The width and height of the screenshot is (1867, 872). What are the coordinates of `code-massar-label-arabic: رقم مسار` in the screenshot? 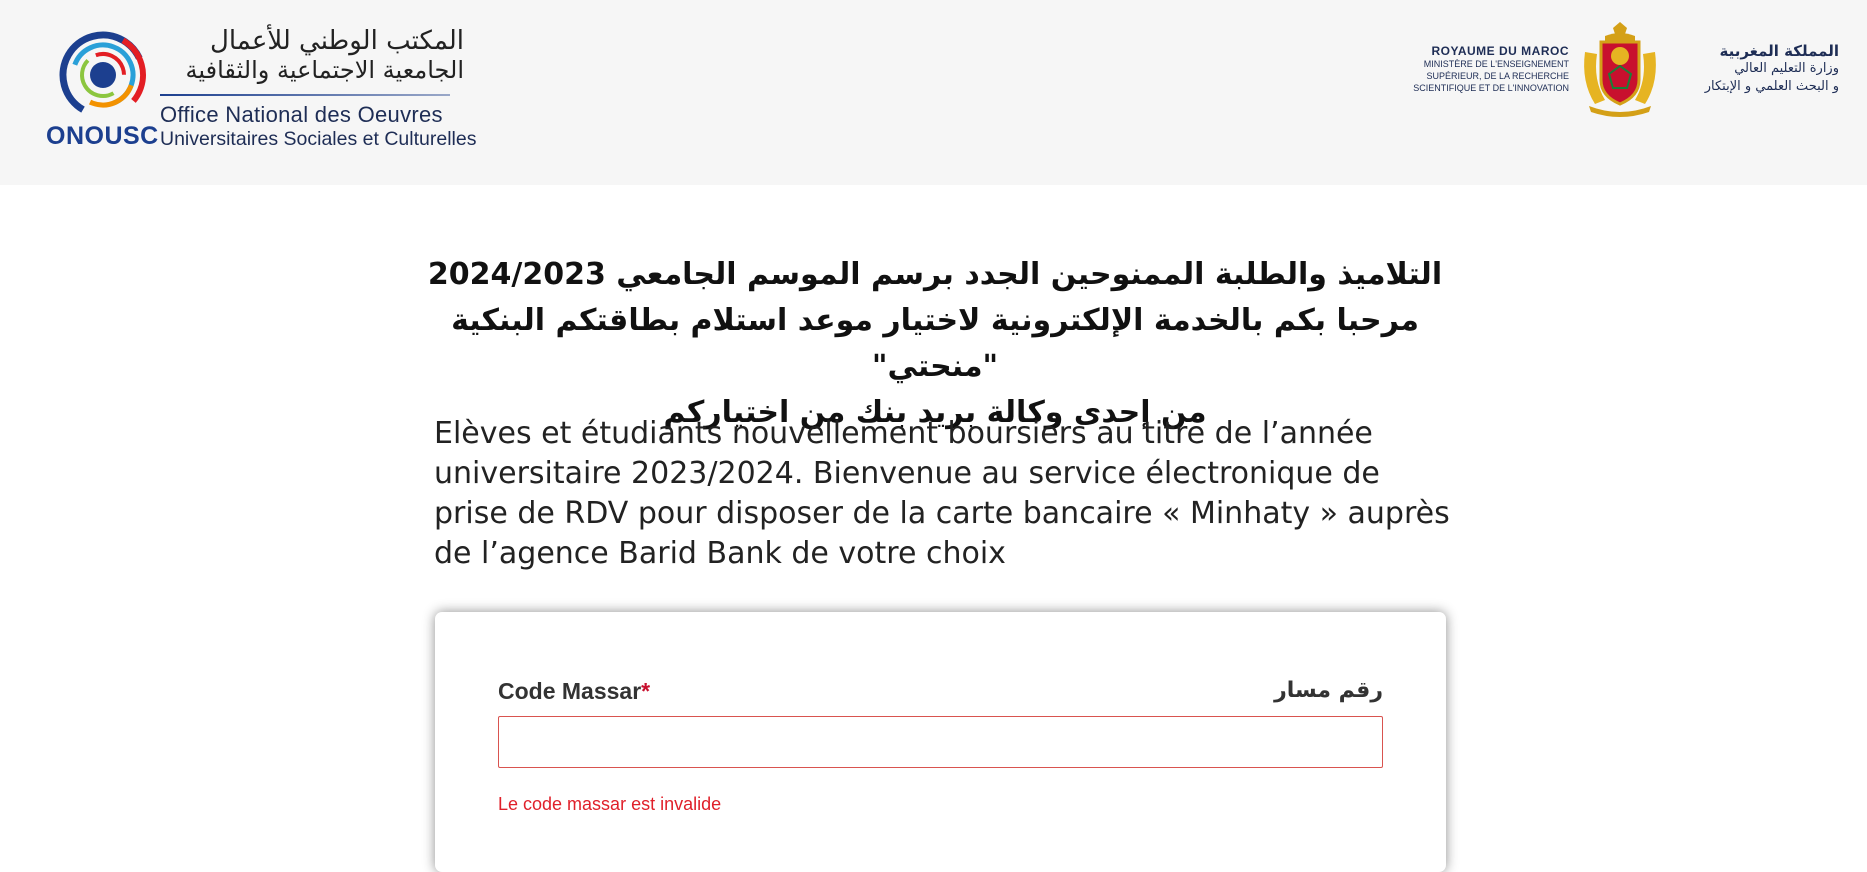 It's located at (1328, 690).